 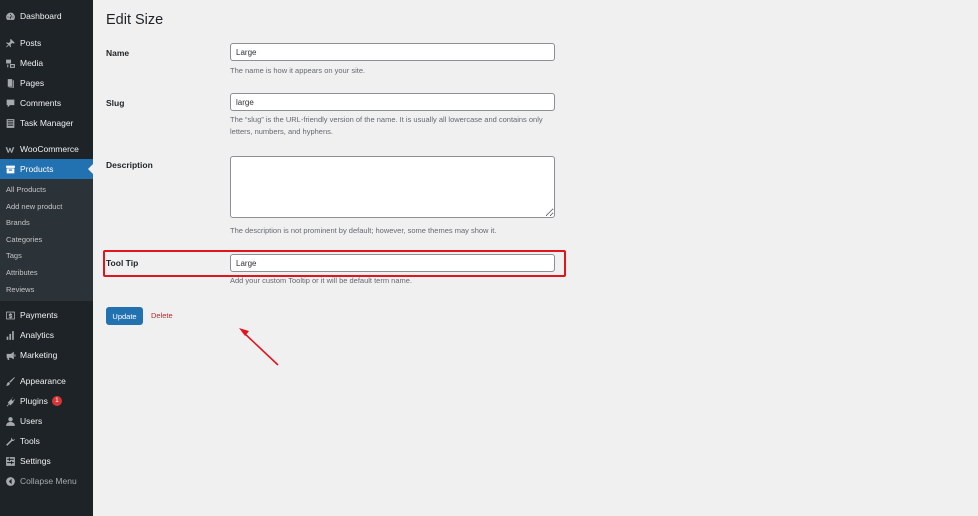 I want to click on menu-item-analytics: Analytics, so click(x=46, y=335).